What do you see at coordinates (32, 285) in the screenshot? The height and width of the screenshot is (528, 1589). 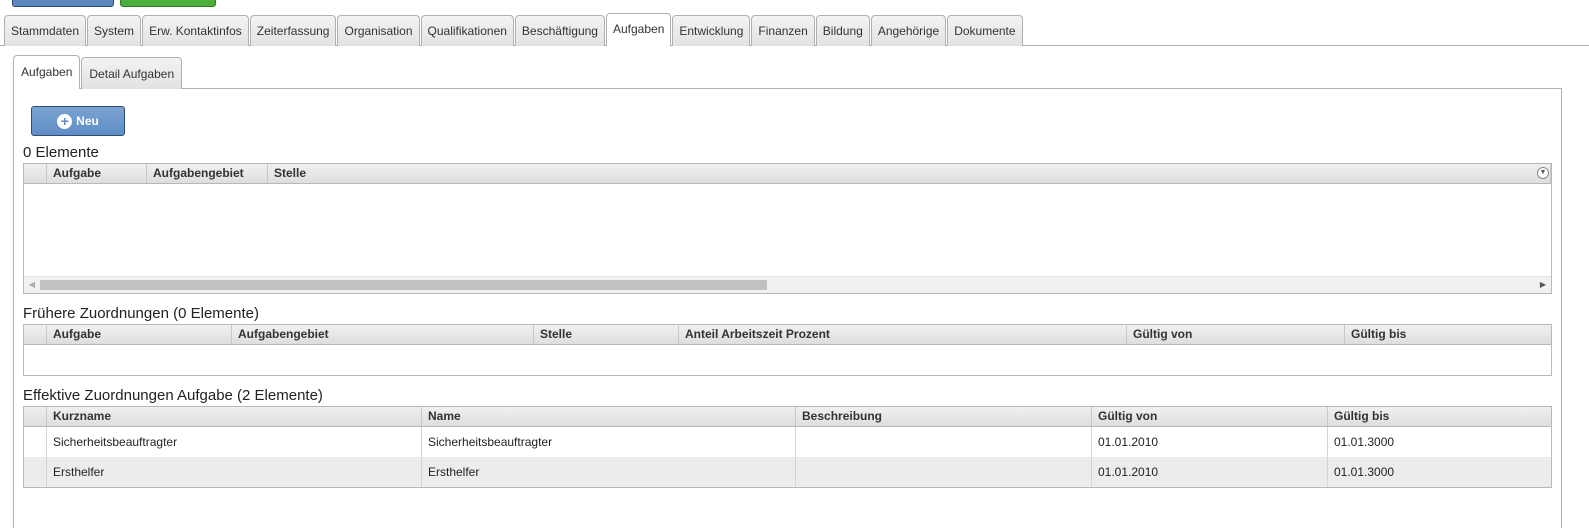 I see `scroll-left-icon: ◀` at bounding box center [32, 285].